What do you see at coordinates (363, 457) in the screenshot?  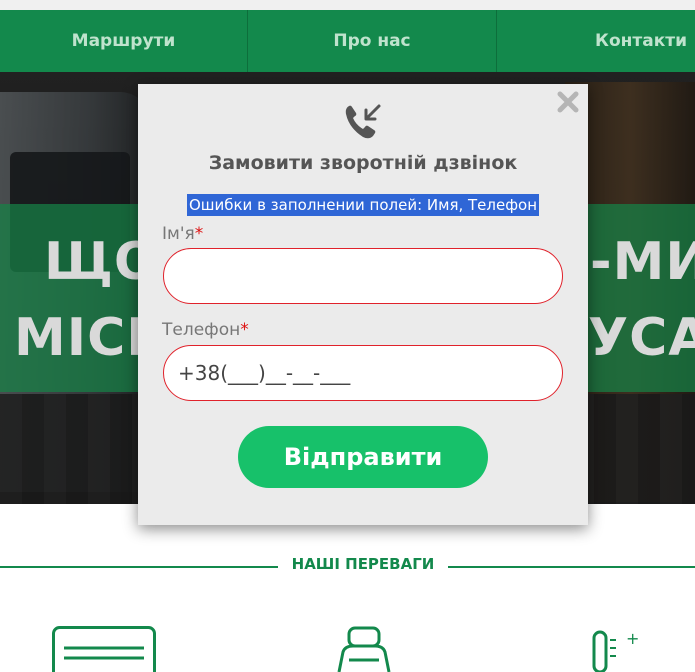 I see `submit-button: Відправити` at bounding box center [363, 457].